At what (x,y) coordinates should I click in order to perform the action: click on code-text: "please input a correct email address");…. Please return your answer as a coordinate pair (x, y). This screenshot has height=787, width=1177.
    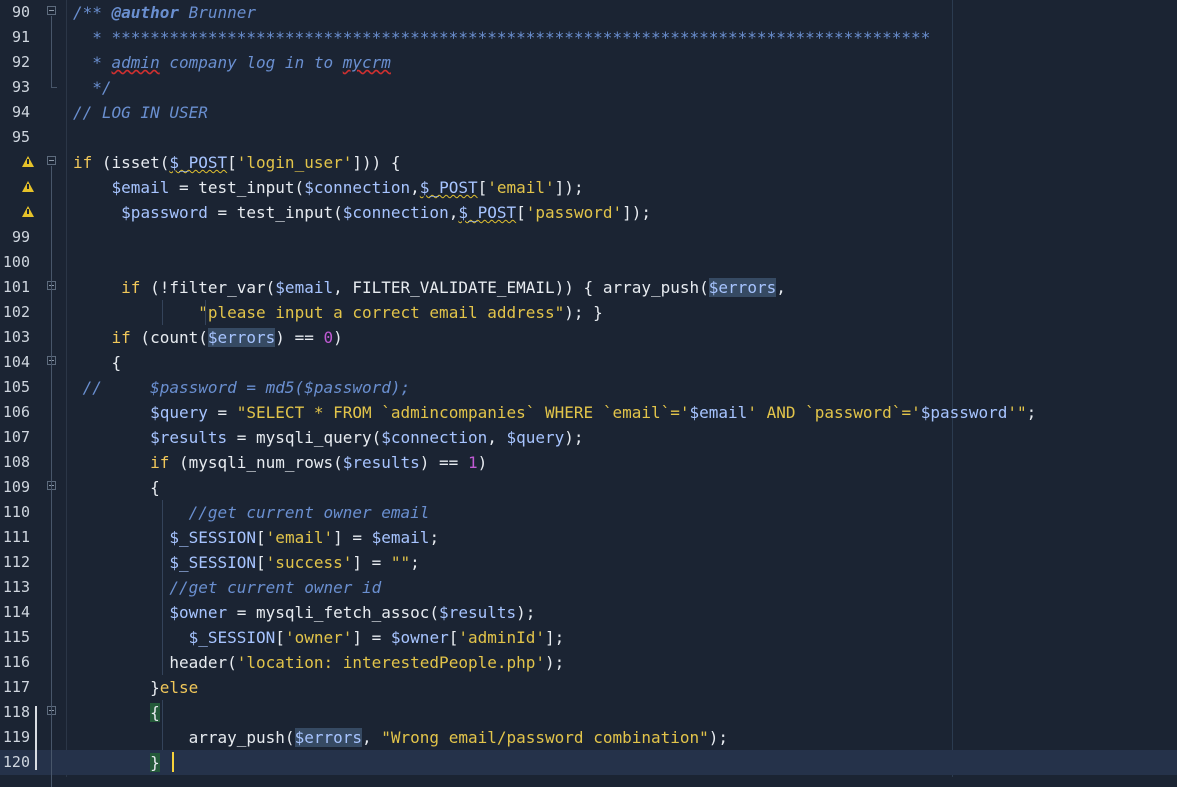
    Looking at the image, I should click on (338, 312).